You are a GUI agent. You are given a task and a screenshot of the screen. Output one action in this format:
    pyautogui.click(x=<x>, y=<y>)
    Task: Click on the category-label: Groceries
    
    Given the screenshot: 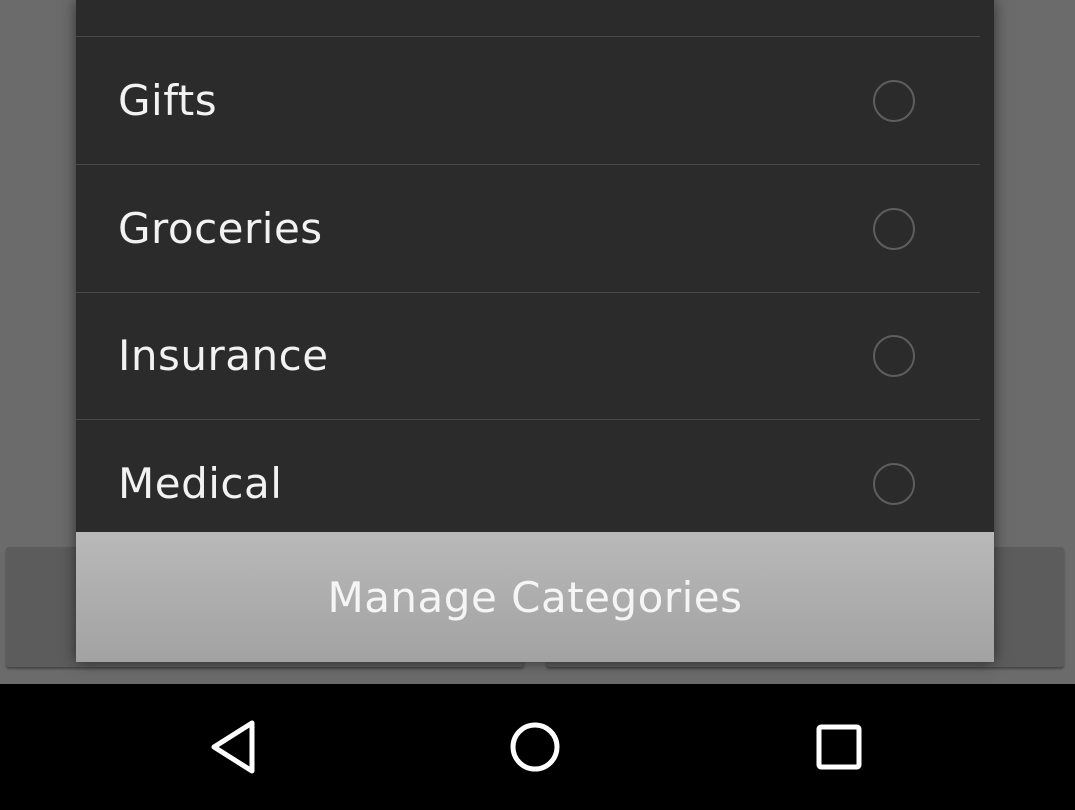 What is the action you would take?
    pyautogui.click(x=220, y=228)
    